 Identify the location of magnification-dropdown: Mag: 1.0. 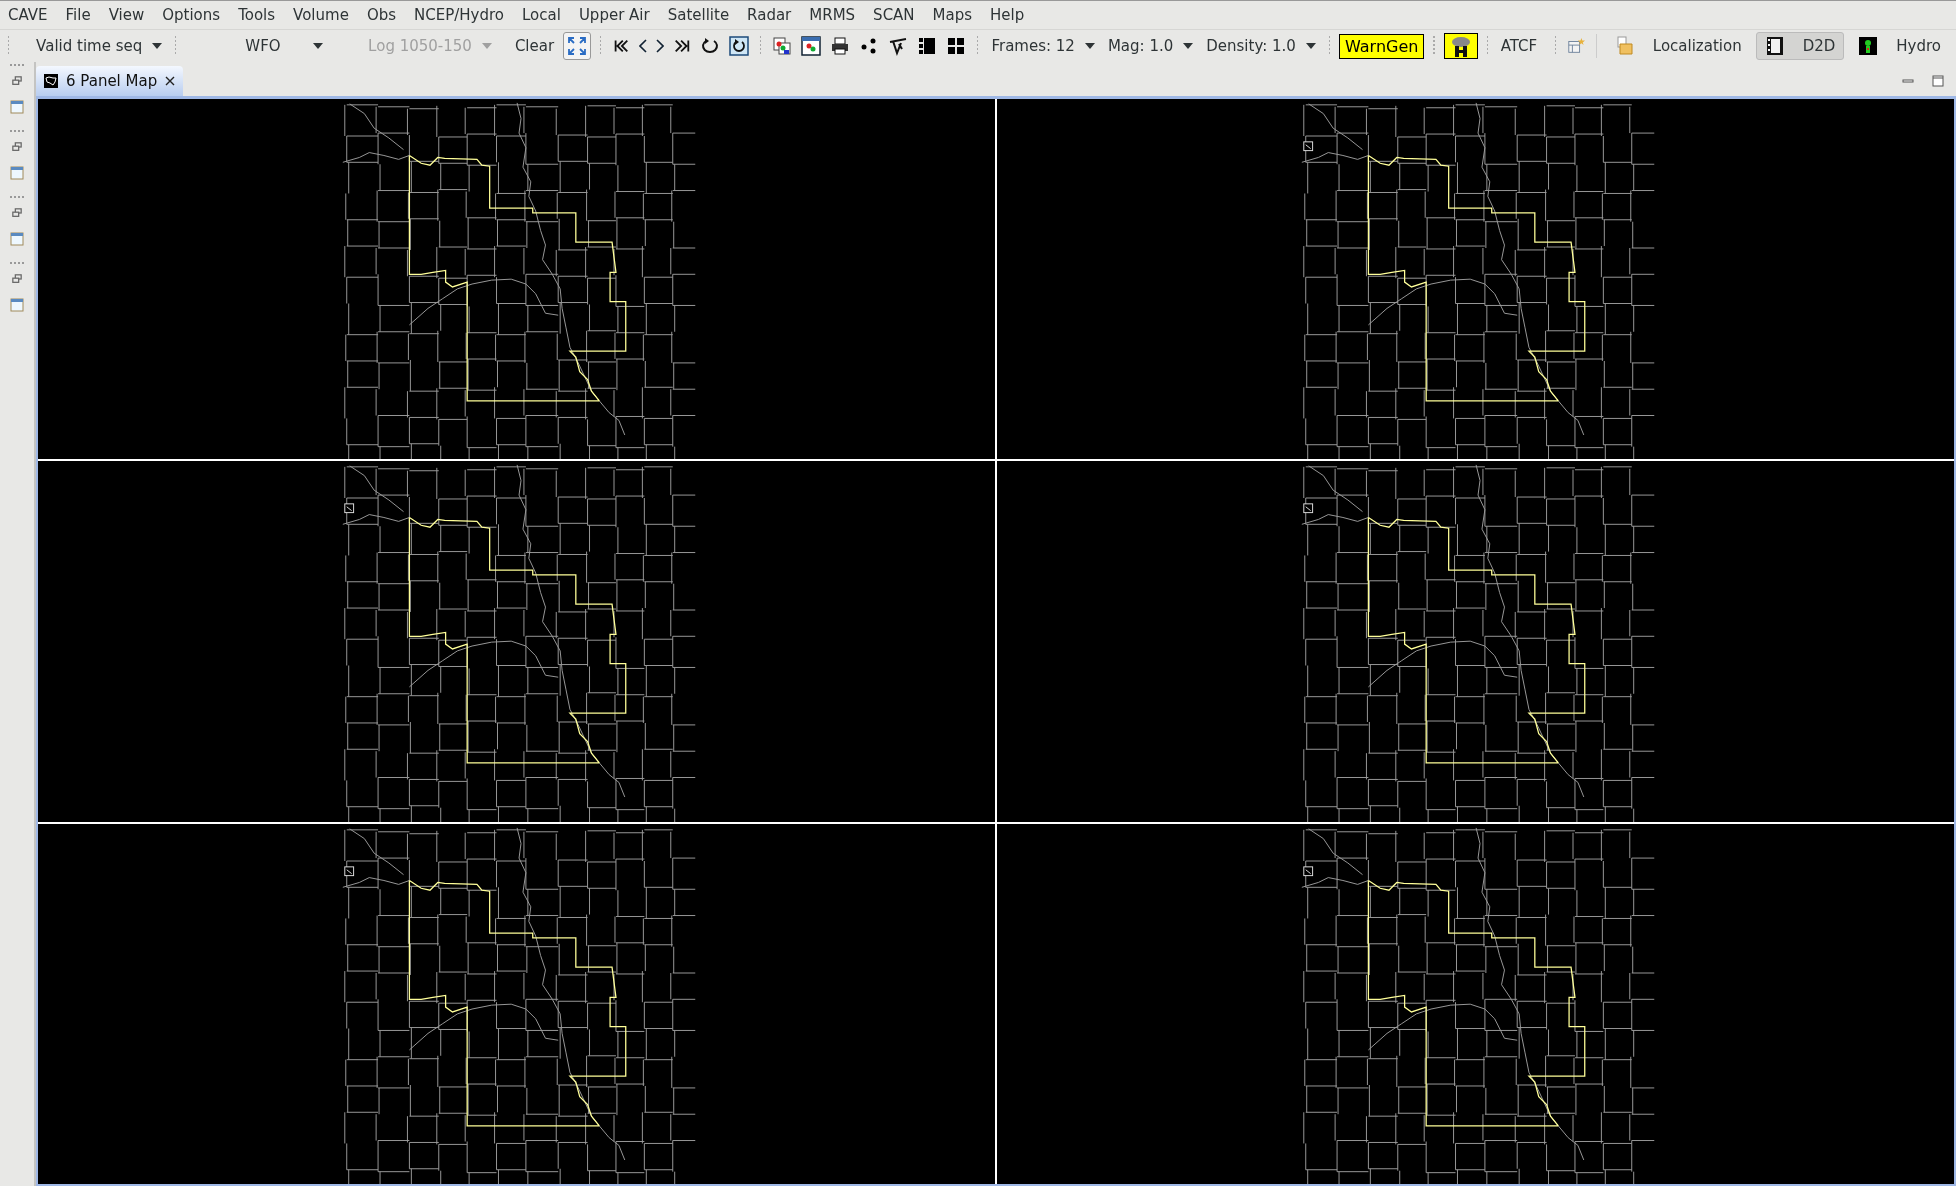
(1150, 46).